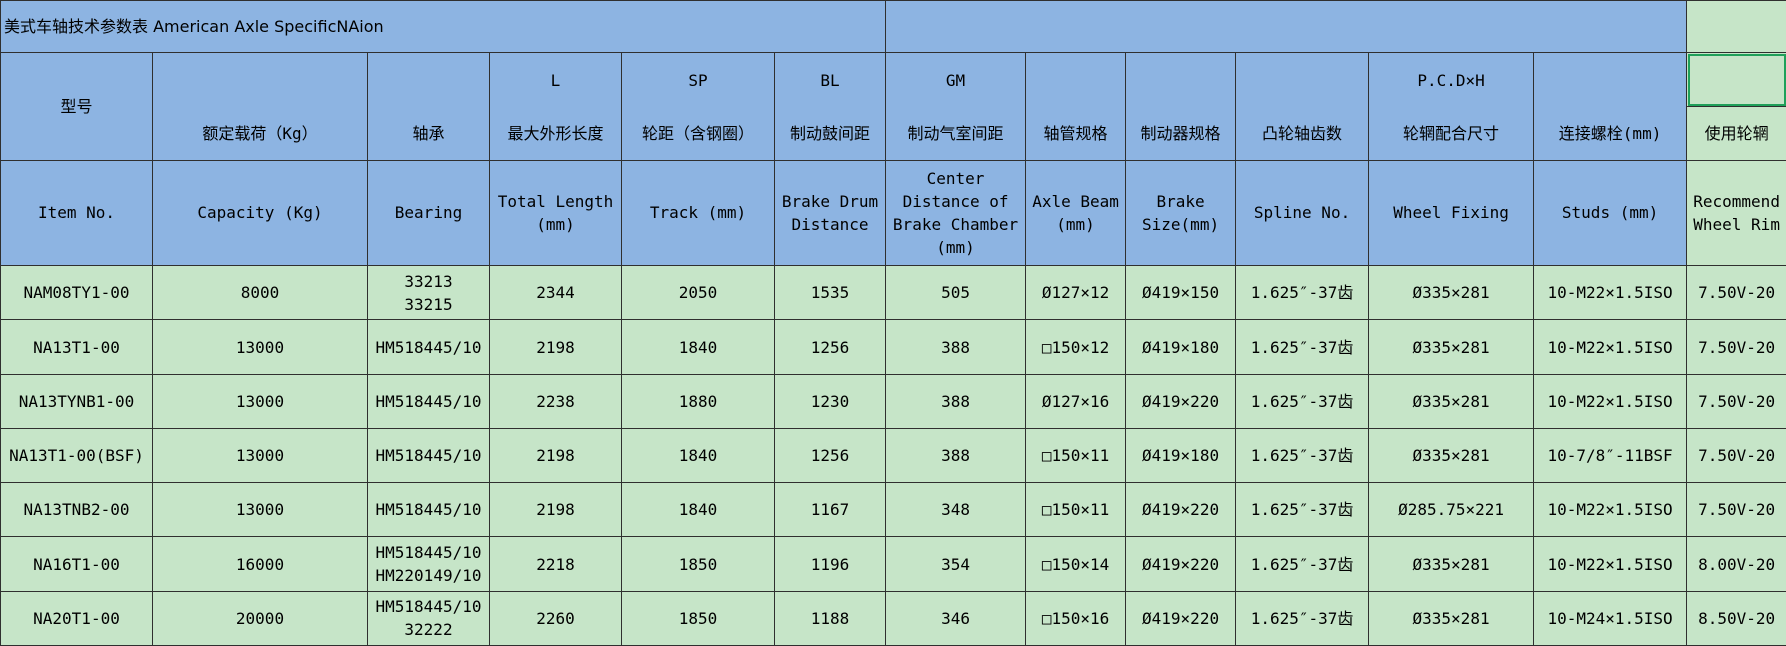  I want to click on cell-bl: 1230, so click(830, 401).